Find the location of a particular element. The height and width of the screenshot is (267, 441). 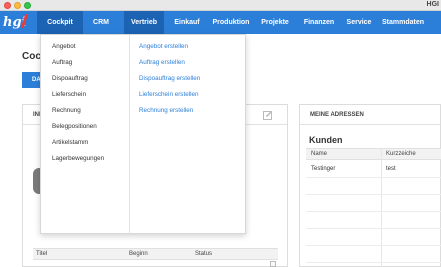

customer-short: test is located at coordinates (391, 169).